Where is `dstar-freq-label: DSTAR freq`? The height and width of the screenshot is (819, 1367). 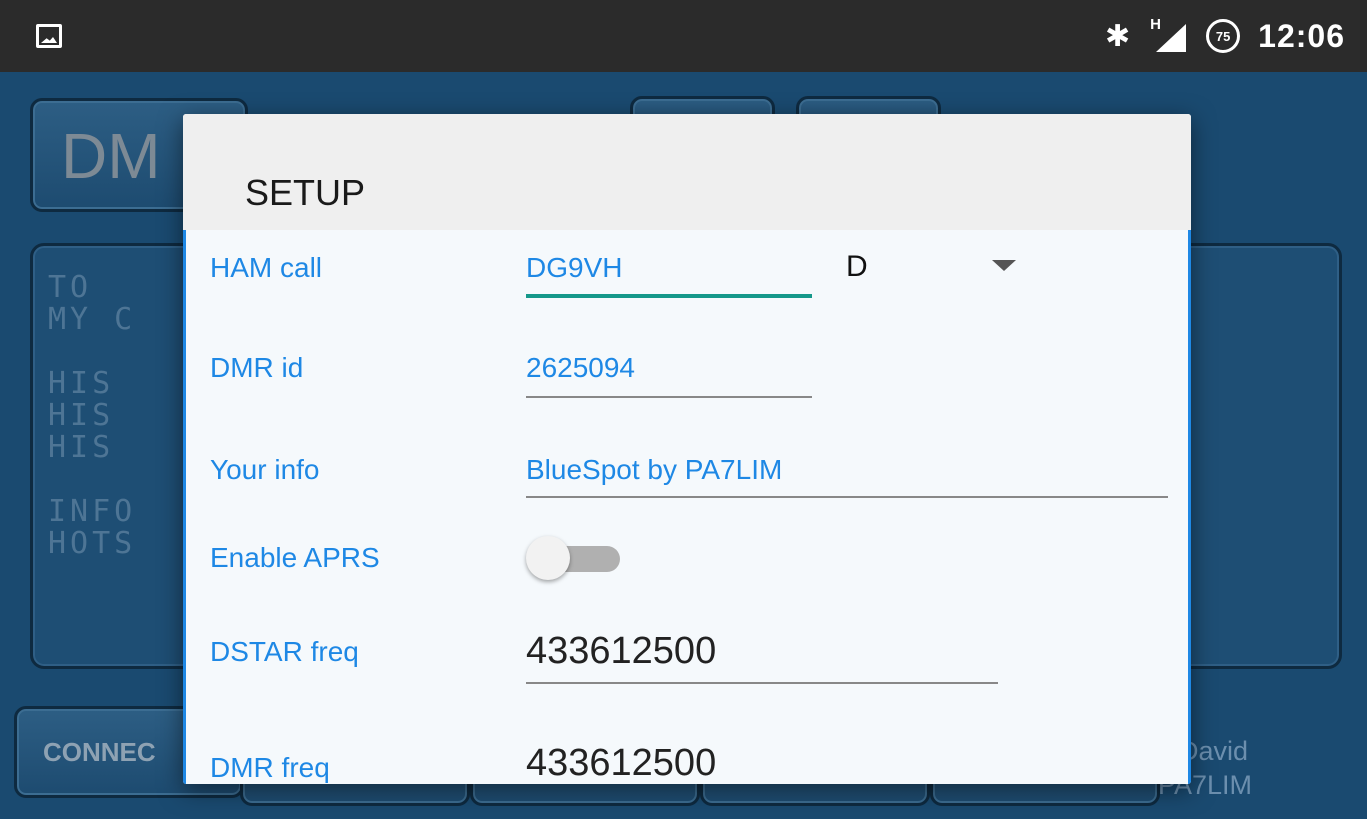 dstar-freq-label: DSTAR freq is located at coordinates (284, 651).